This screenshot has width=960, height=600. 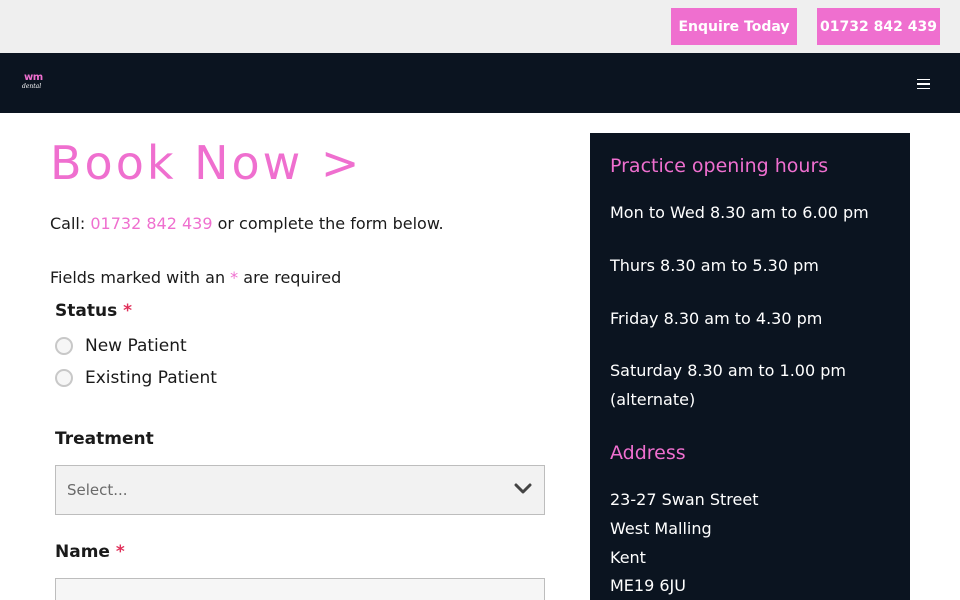 What do you see at coordinates (94, 311) in the screenshot?
I see `status-label: Status *` at bounding box center [94, 311].